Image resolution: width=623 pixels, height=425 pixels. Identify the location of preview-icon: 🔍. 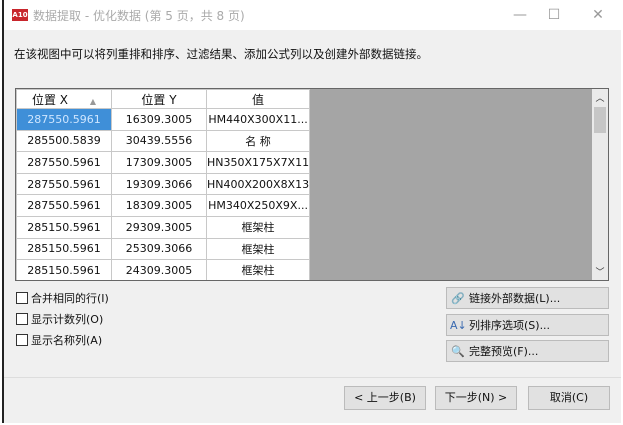
(458, 351).